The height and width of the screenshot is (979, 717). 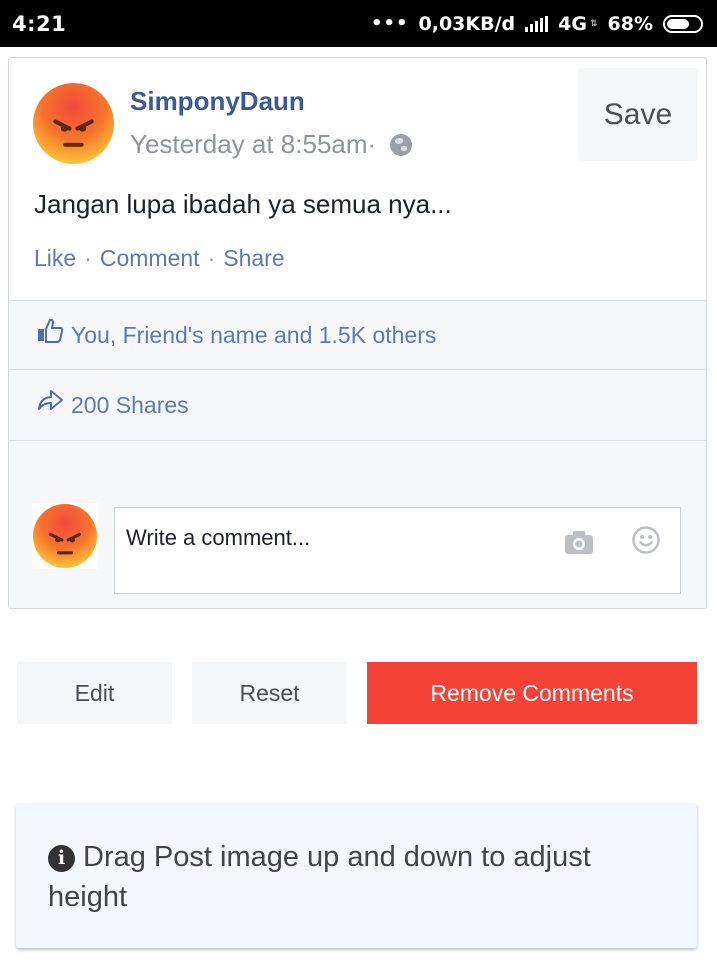 I want to click on signal-icon, so click(x=537, y=23).